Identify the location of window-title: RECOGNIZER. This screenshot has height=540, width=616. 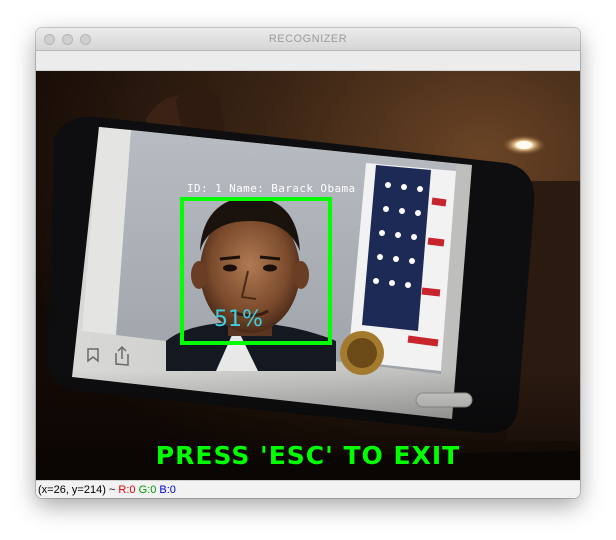
(308, 39).